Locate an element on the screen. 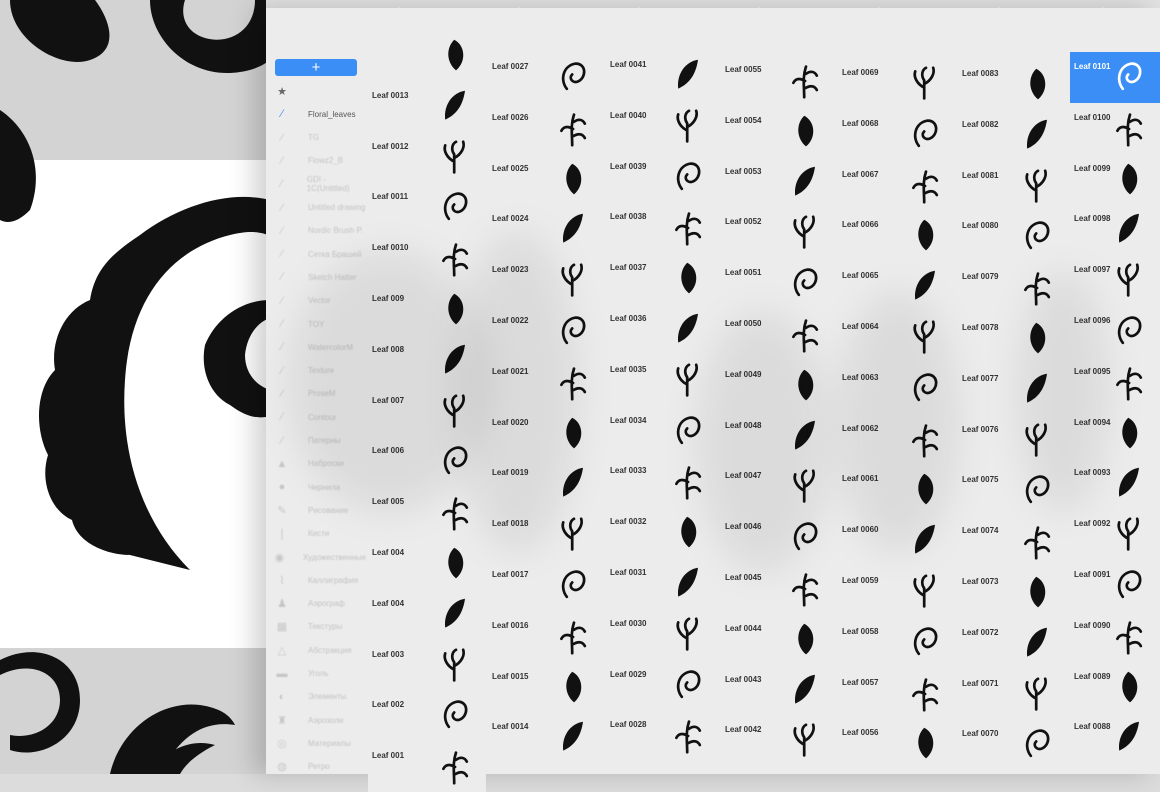  brush-item: Leaf 0068 is located at coordinates (897, 134).